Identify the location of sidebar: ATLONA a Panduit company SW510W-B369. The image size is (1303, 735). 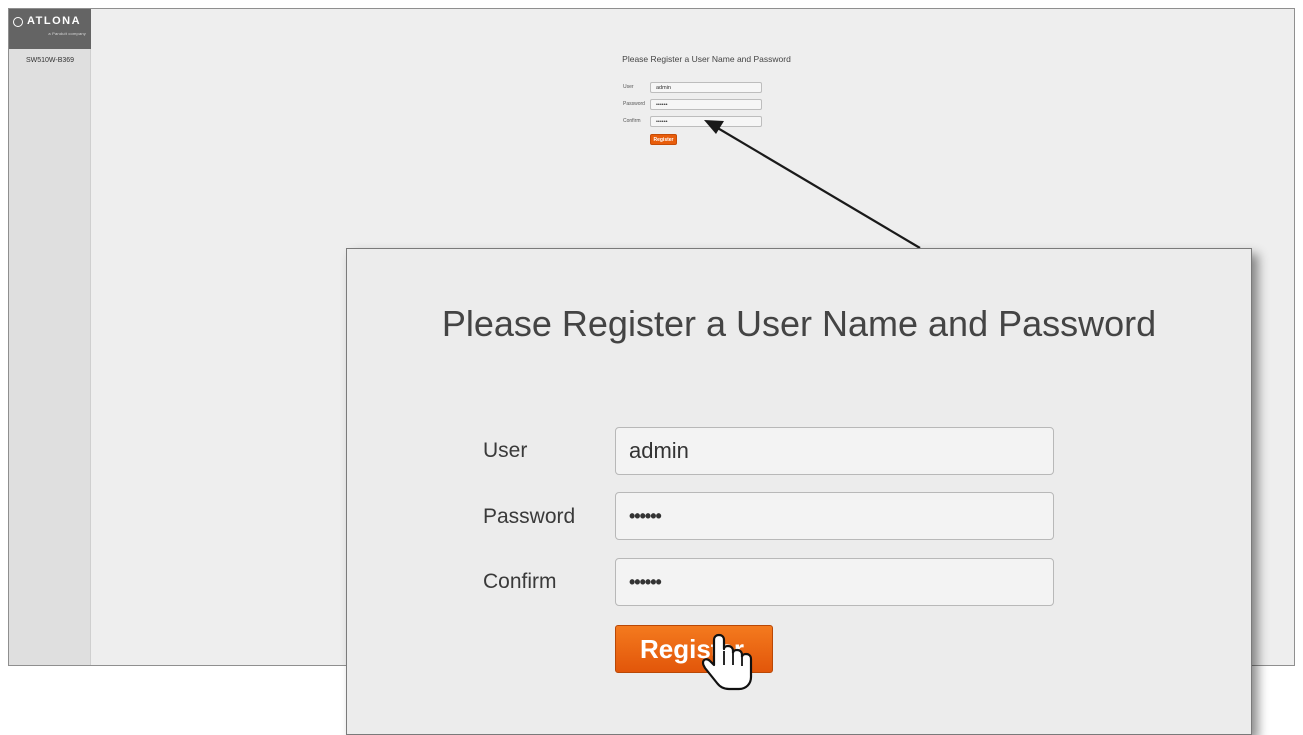
(50, 337).